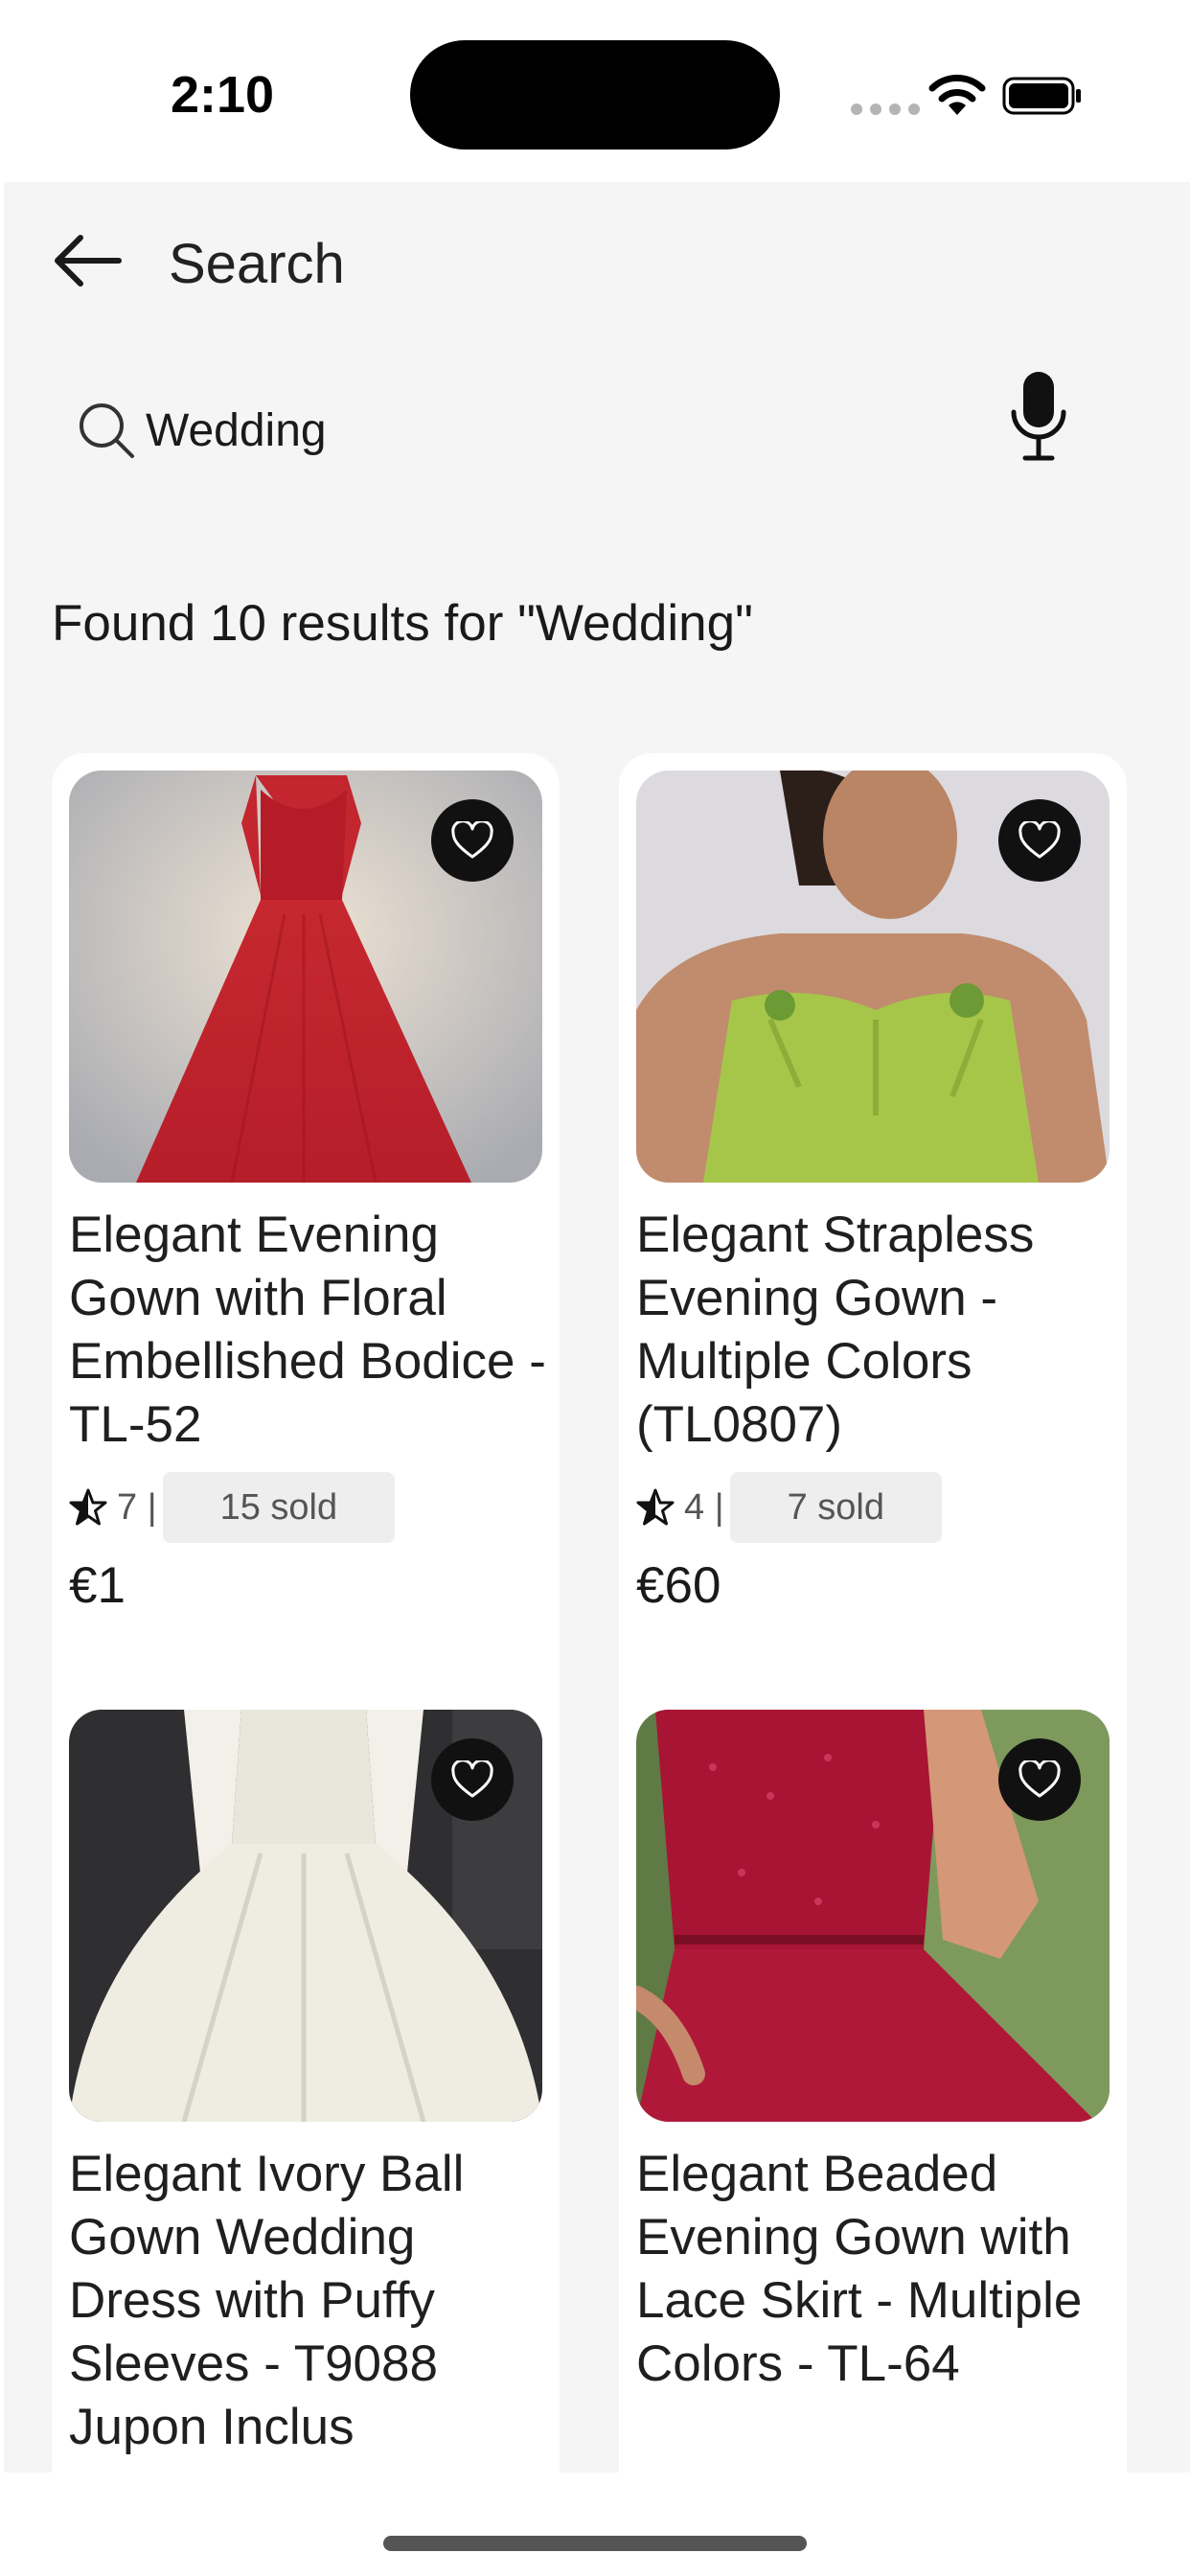 Image resolution: width=1190 pixels, height=2576 pixels. Describe the element at coordinates (836, 1507) in the screenshot. I see `sold-badge: 7 sold` at that location.